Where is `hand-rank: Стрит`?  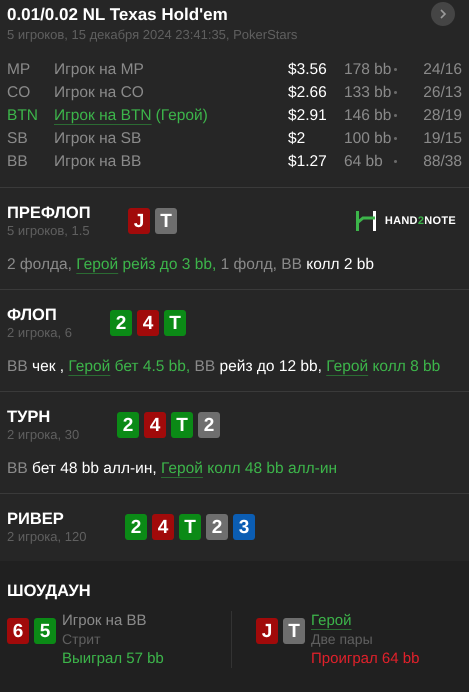 hand-rank: Стрит is located at coordinates (81, 639).